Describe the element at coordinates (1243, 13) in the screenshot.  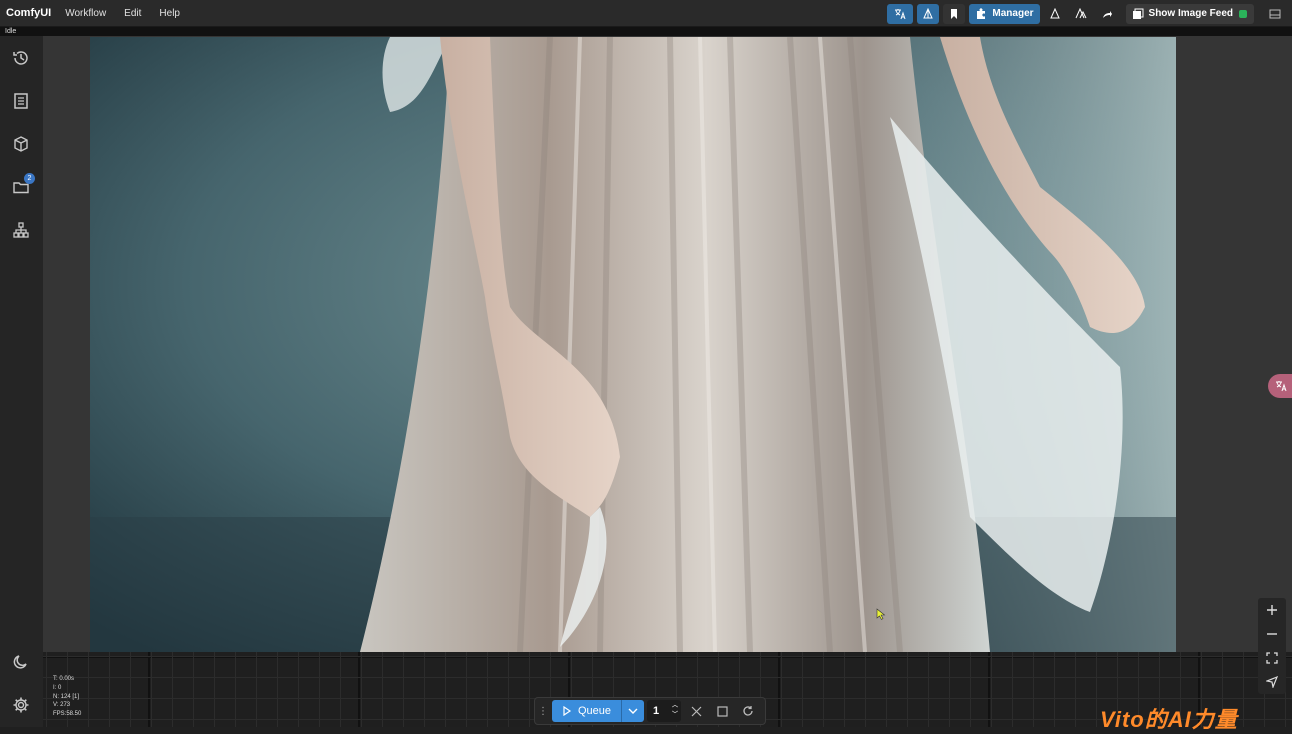
I see `feed-status-icon` at that location.